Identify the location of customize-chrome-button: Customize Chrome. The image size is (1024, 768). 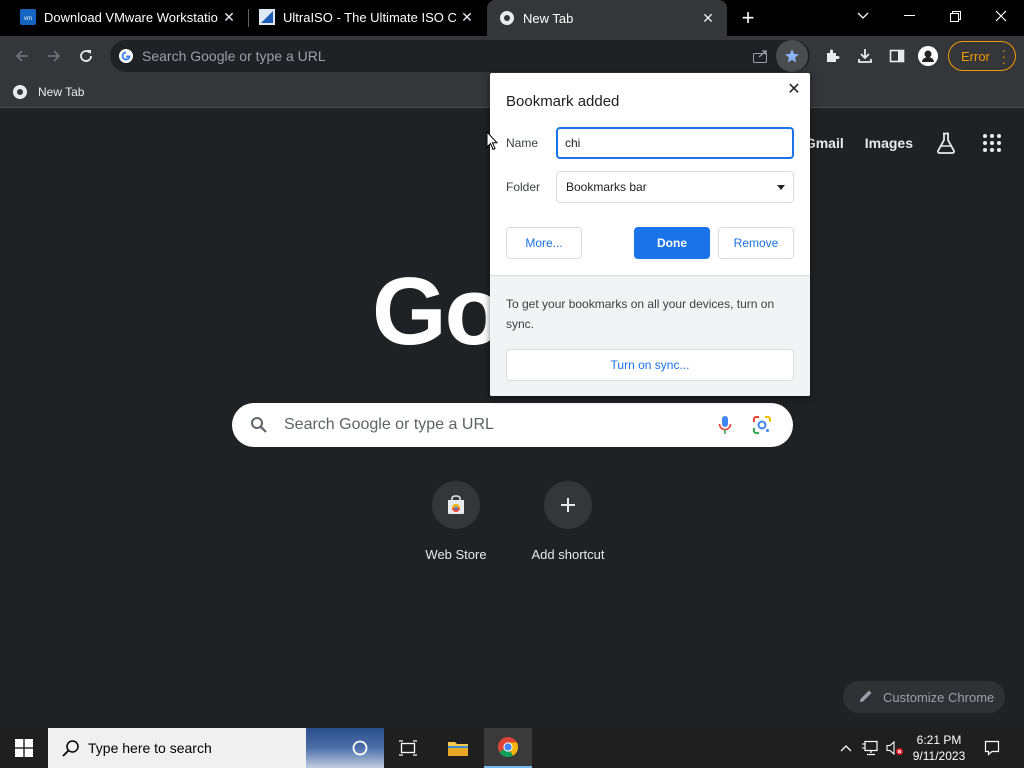
(924, 697).